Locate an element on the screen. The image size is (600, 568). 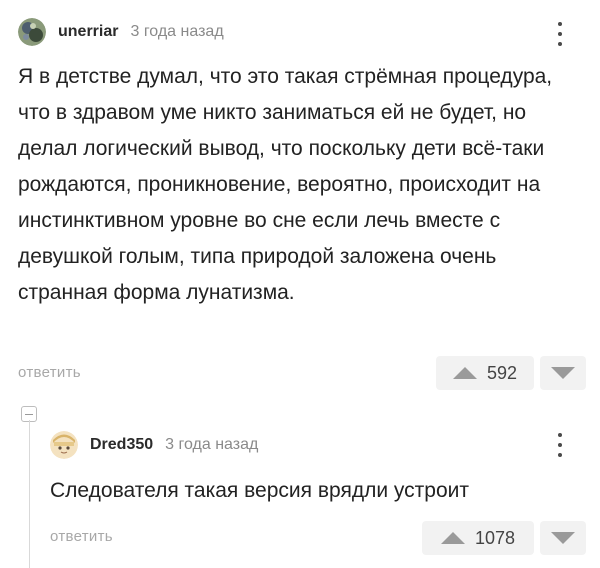
thread-line is located at coordinates (29, 494).